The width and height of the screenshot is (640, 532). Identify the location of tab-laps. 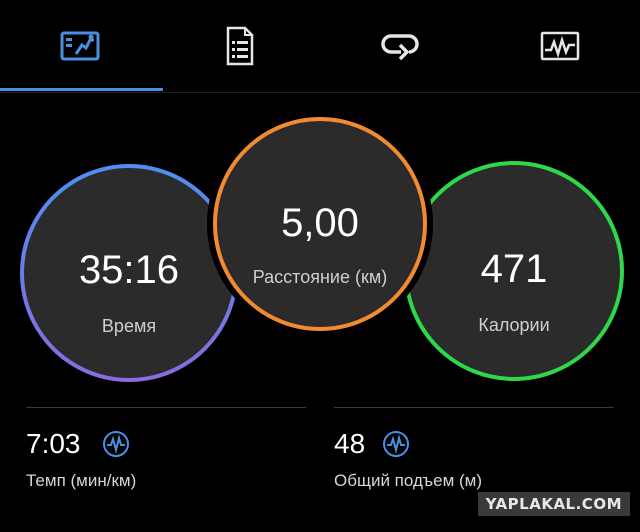
(400, 46).